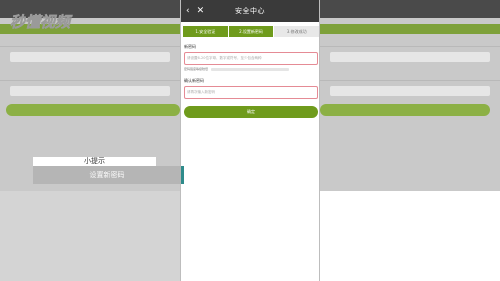 The image size is (500, 281). Describe the element at coordinates (410, 236) in the screenshot. I see `background-lower-right` at that location.